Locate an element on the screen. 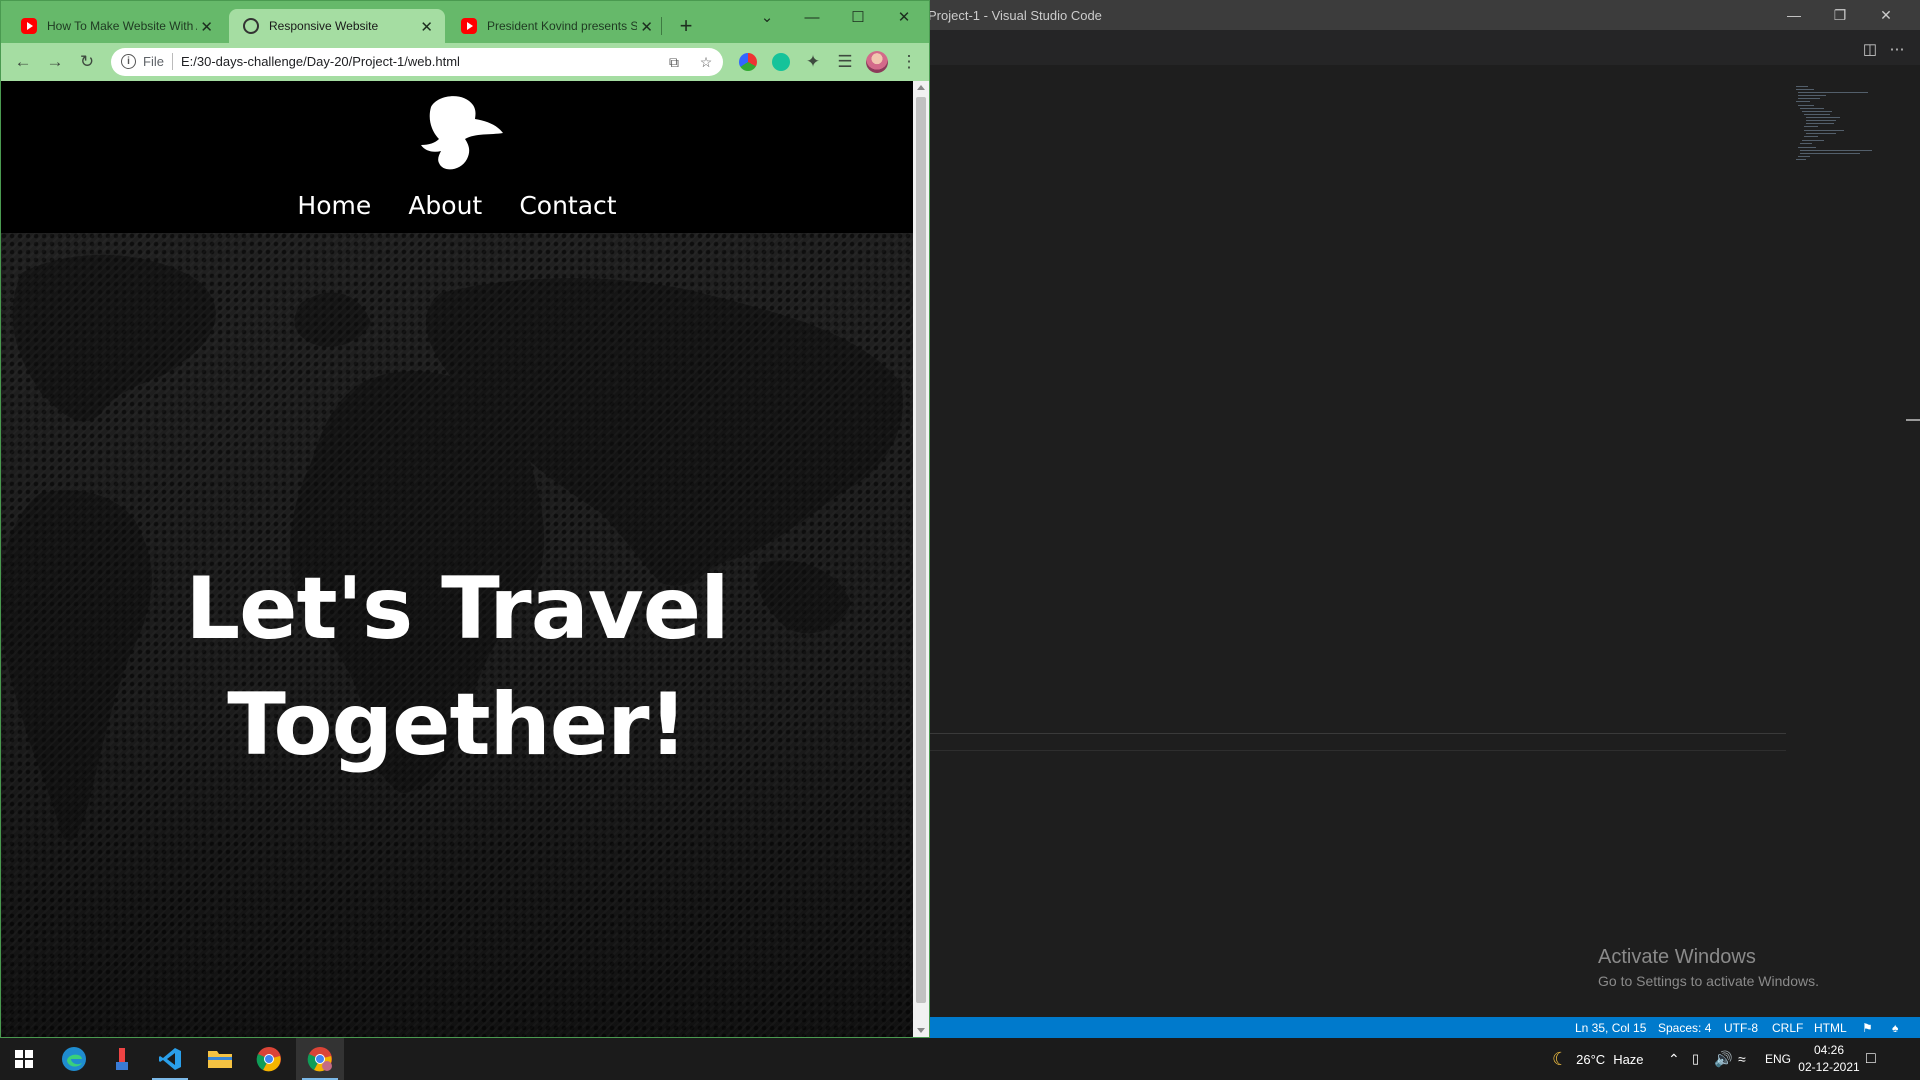 This screenshot has width=1920, height=1080. bookmark-star-icon: ☆ is located at coordinates (706, 62).